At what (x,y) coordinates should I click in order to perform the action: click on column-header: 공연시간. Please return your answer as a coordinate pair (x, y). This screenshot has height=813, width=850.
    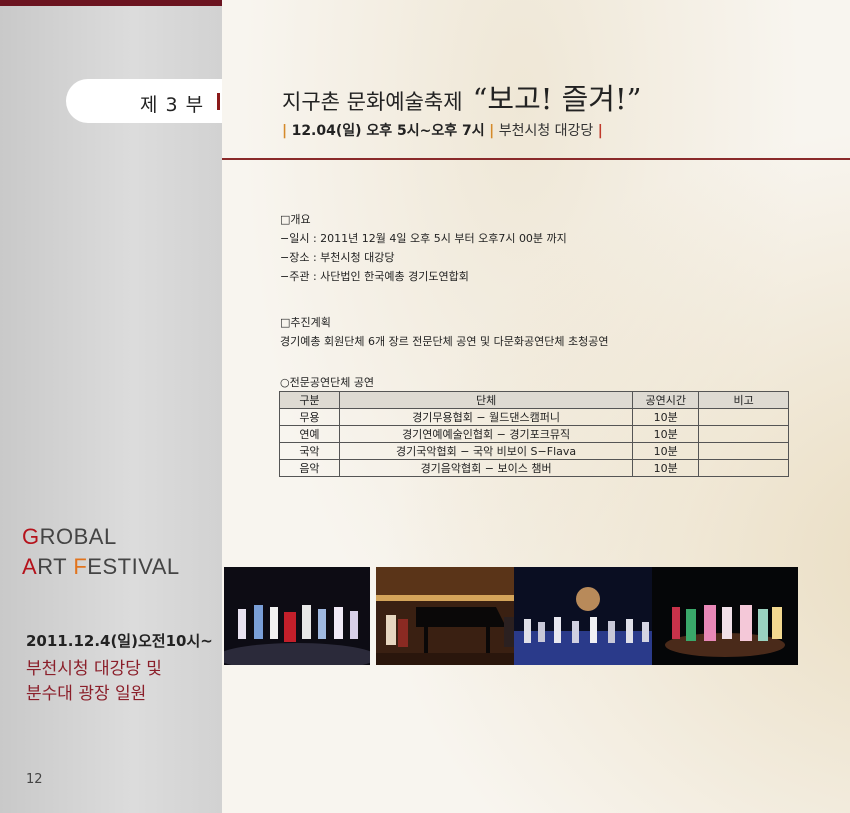
    Looking at the image, I should click on (666, 400).